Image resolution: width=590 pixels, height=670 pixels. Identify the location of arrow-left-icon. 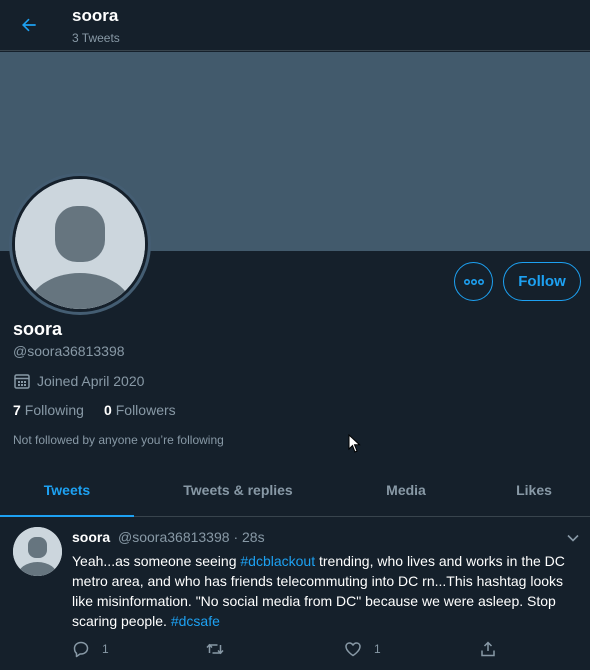
(29, 25).